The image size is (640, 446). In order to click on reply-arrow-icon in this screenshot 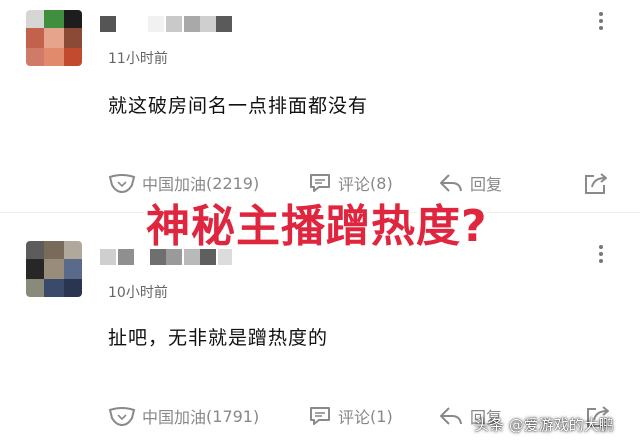, I will do `click(451, 416)`.